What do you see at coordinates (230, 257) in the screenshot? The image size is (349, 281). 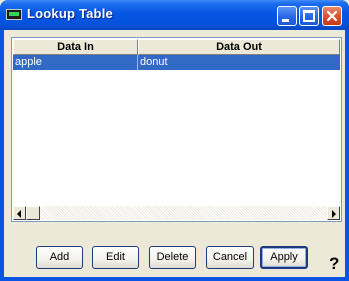 I see `cancel-button: Cancel` at bounding box center [230, 257].